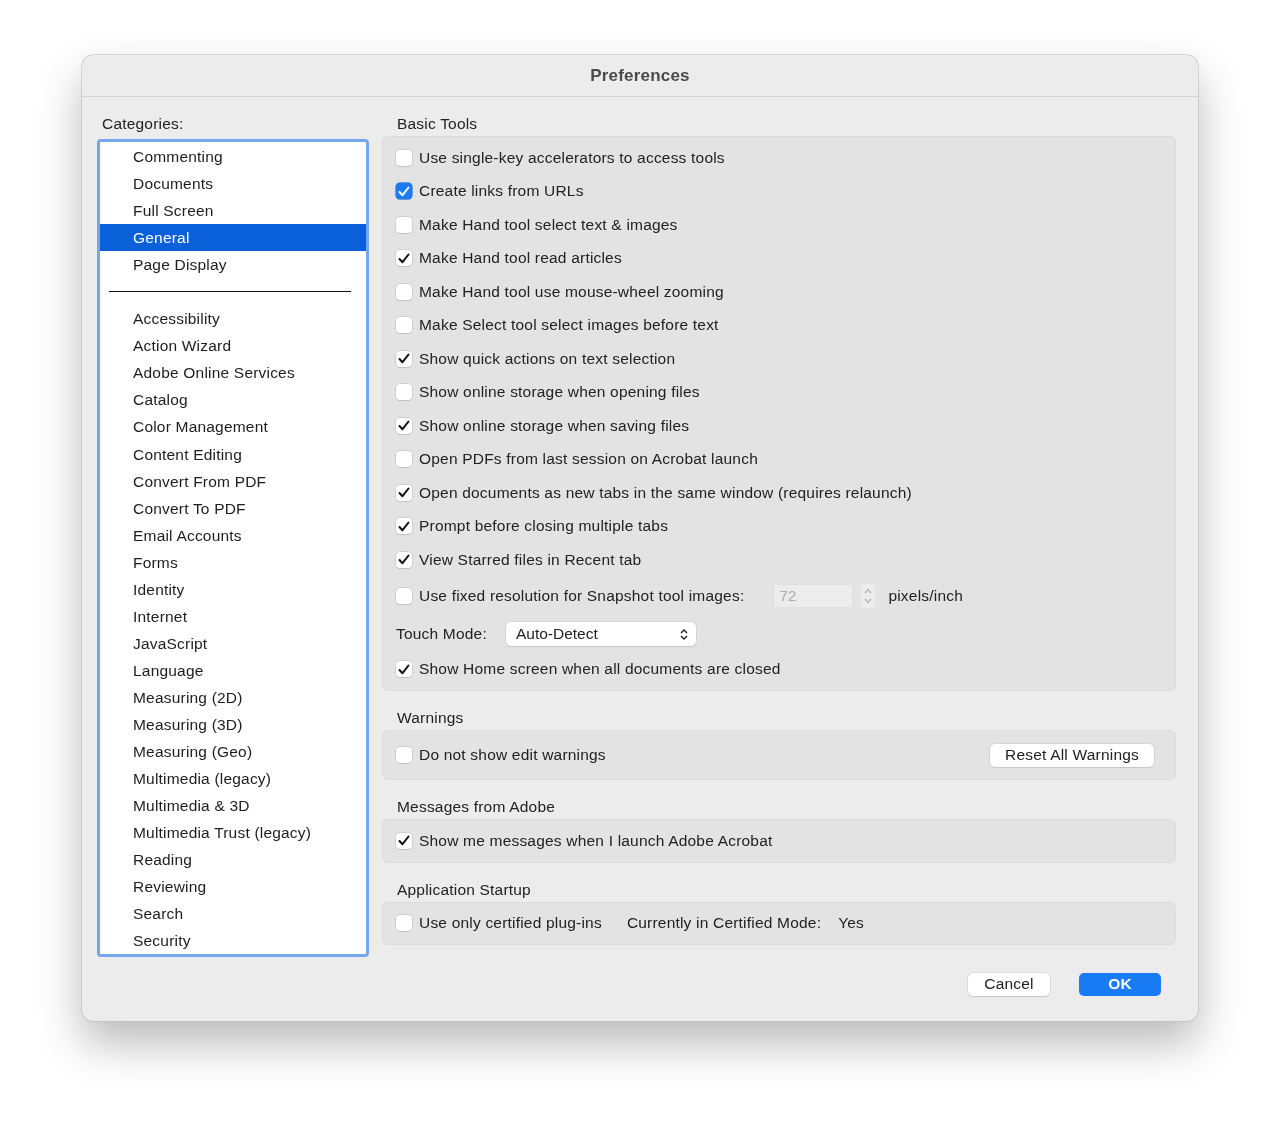 Image resolution: width=1280 pixels, height=1129 pixels. What do you see at coordinates (476, 807) in the screenshot?
I see `section-title: Messages from Adobe` at bounding box center [476, 807].